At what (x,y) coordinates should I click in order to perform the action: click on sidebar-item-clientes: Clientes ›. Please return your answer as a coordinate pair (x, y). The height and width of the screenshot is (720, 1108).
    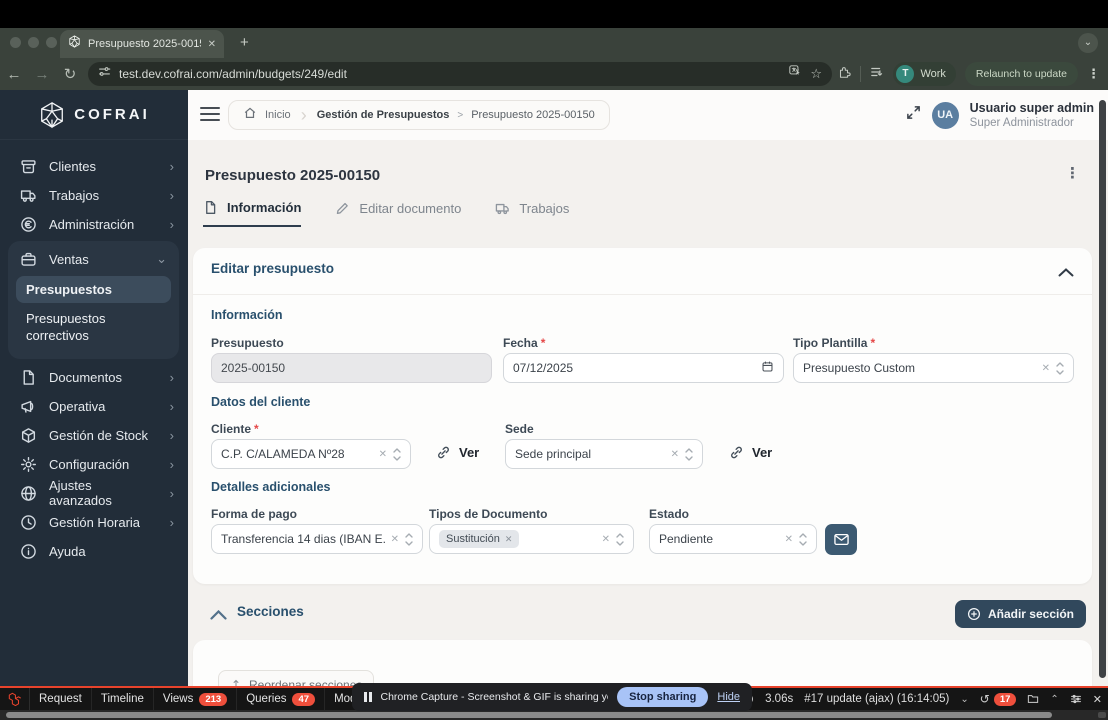
    Looking at the image, I should click on (94, 166).